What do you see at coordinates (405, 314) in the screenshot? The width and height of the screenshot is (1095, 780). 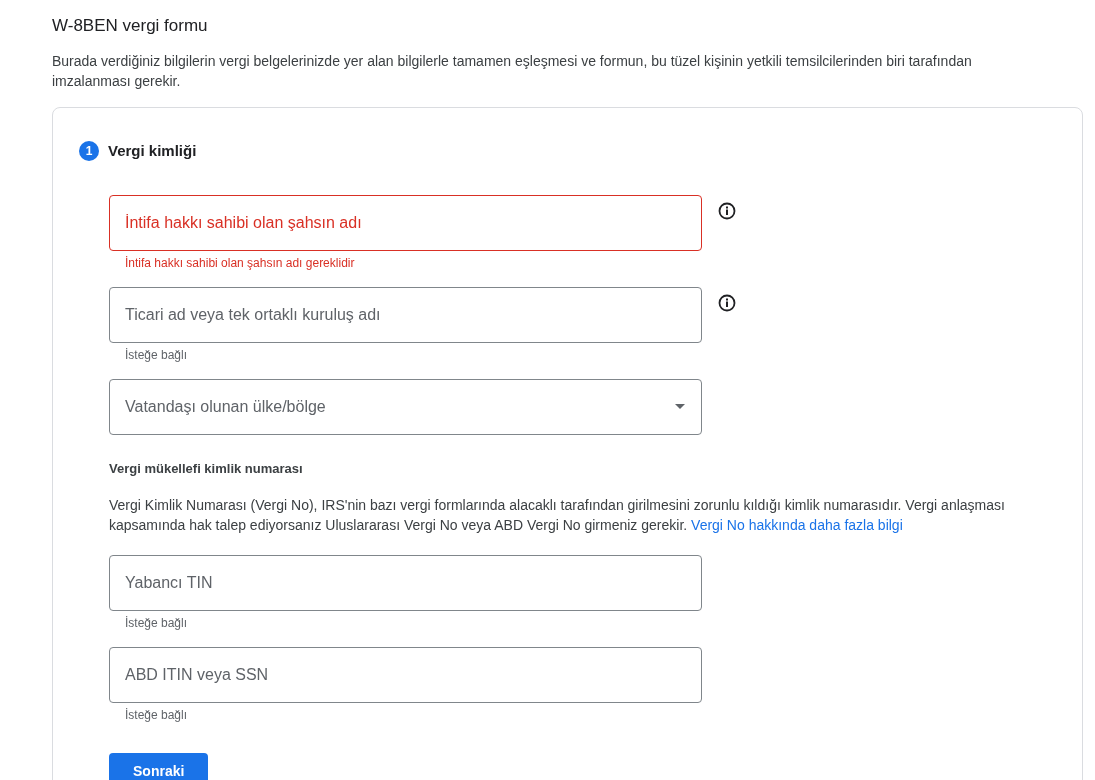 I see `text-input-field: Ticari ad veya tek ortaklı kuruluş adı` at bounding box center [405, 314].